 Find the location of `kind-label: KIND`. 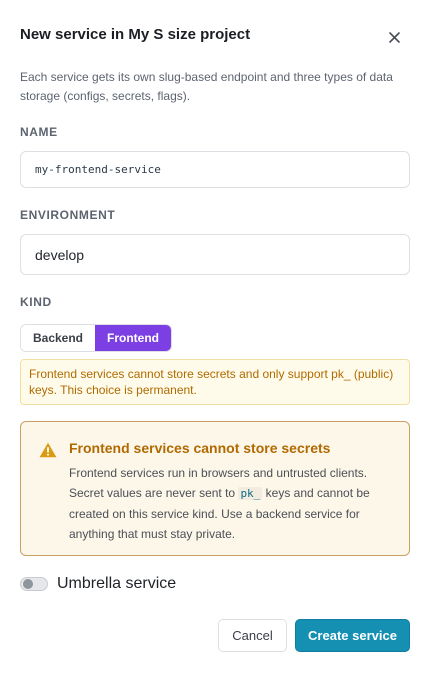

kind-label: KIND is located at coordinates (36, 302).